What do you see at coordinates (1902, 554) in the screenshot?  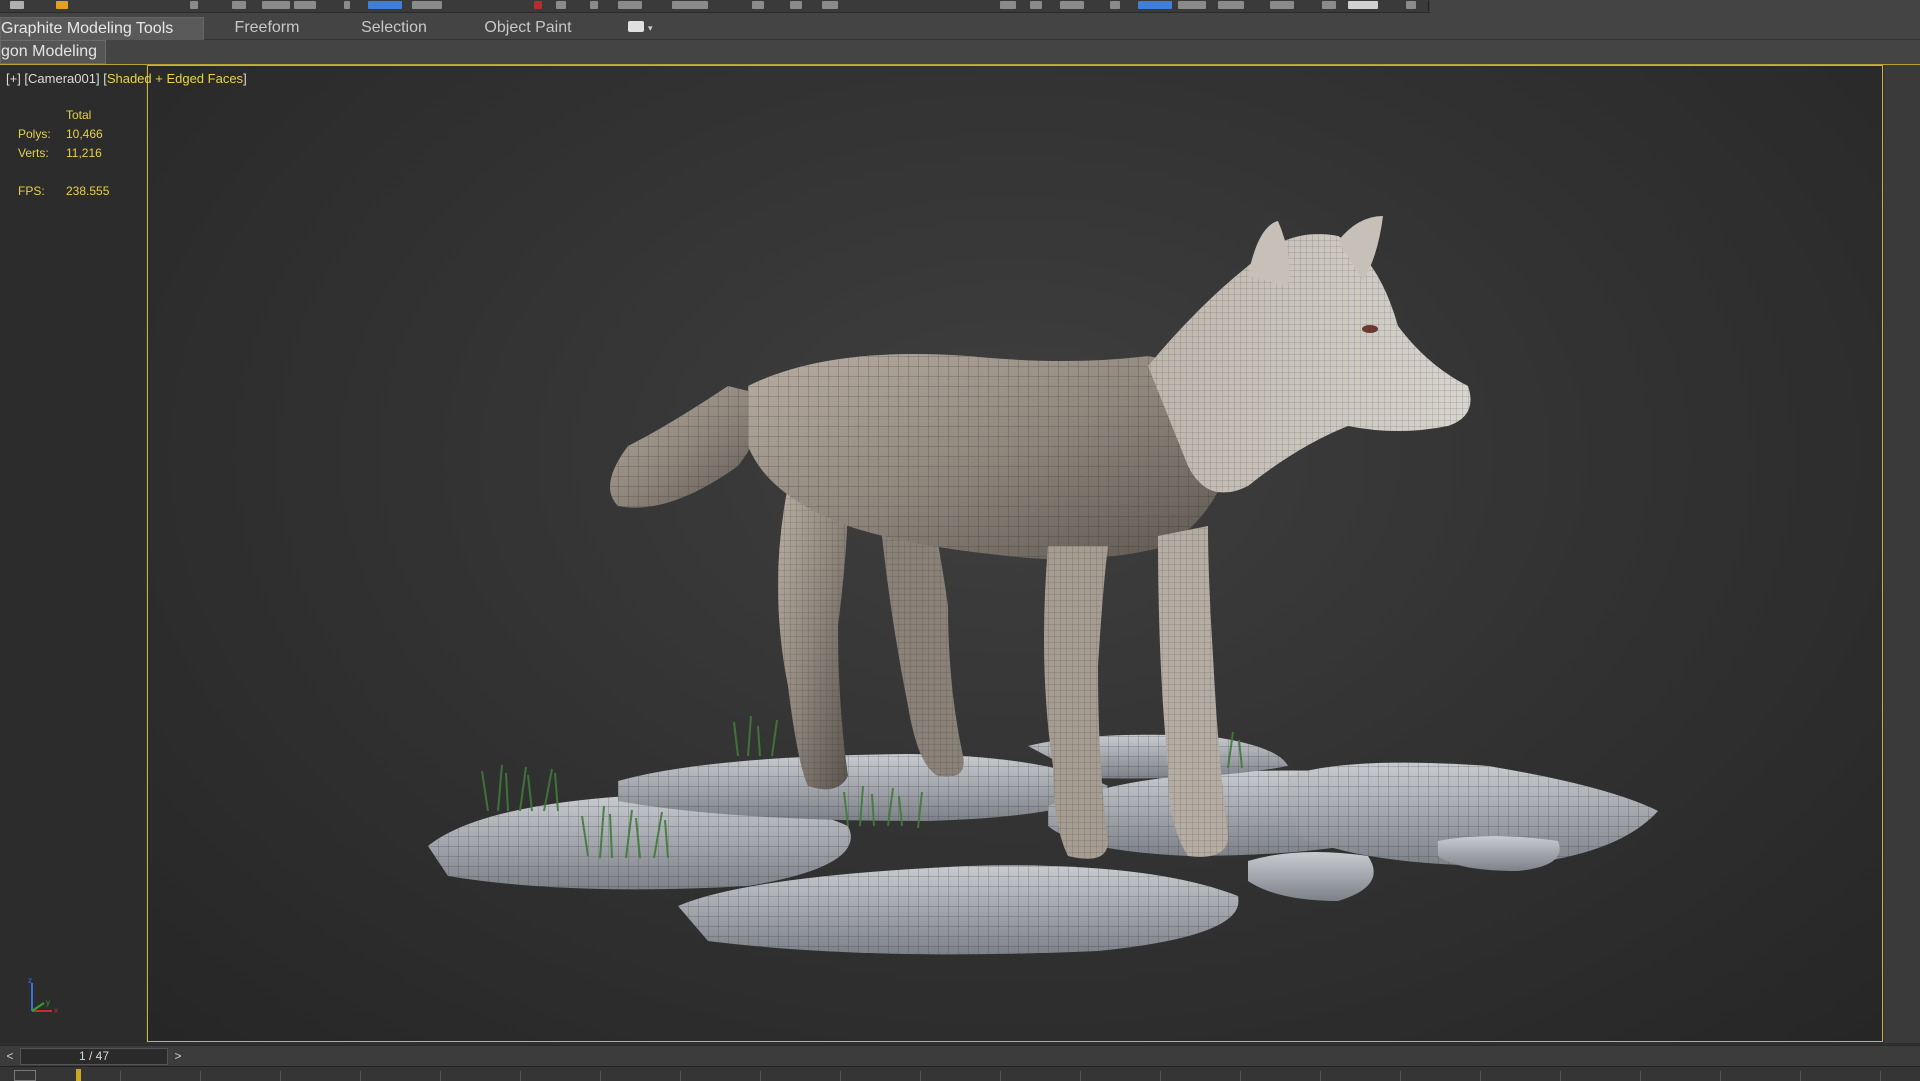 I see `command-panel-edge` at bounding box center [1902, 554].